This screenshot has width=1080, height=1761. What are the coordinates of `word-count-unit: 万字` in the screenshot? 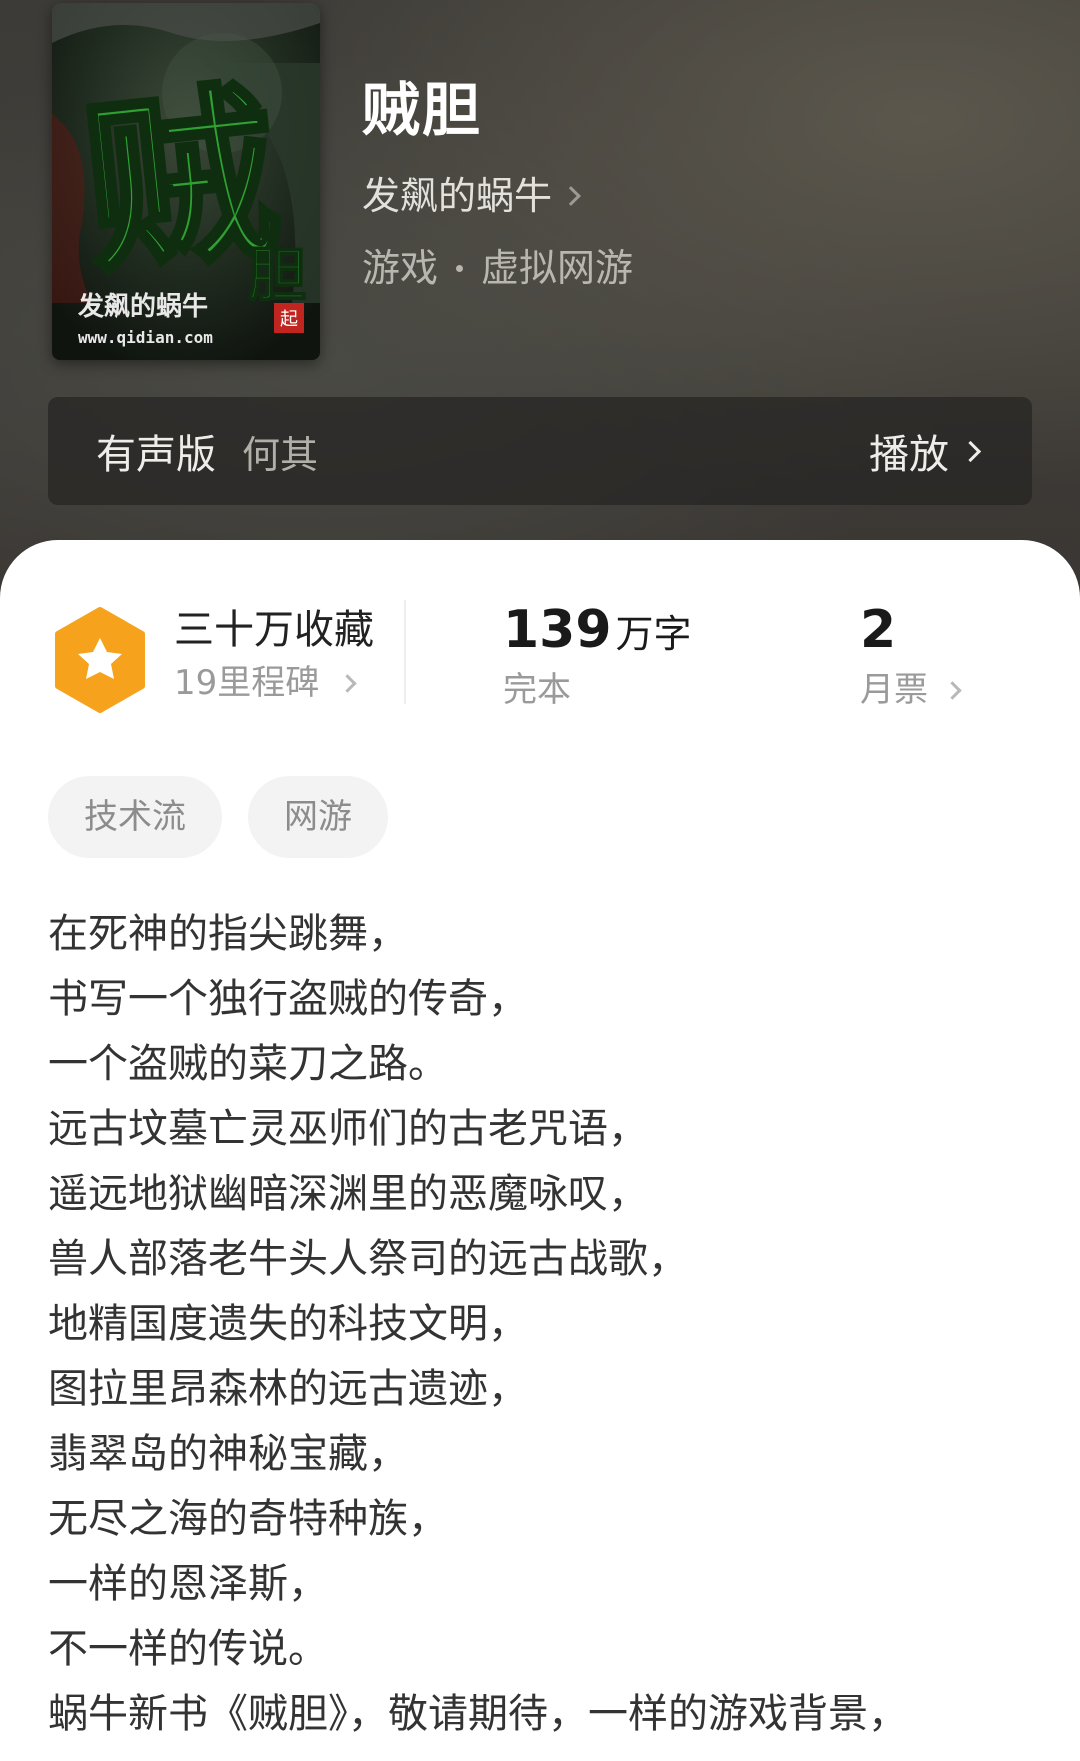 It's located at (653, 634).